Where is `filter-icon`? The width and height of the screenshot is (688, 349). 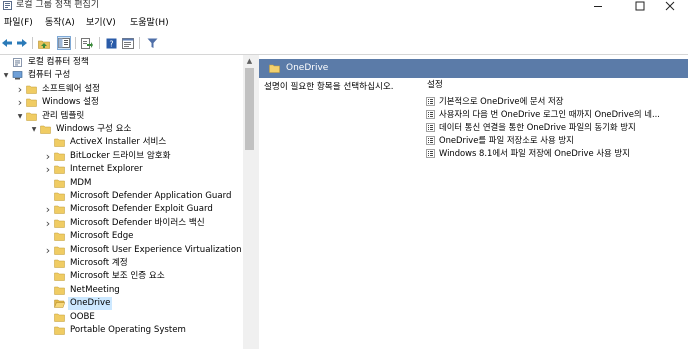 filter-icon is located at coordinates (152, 43).